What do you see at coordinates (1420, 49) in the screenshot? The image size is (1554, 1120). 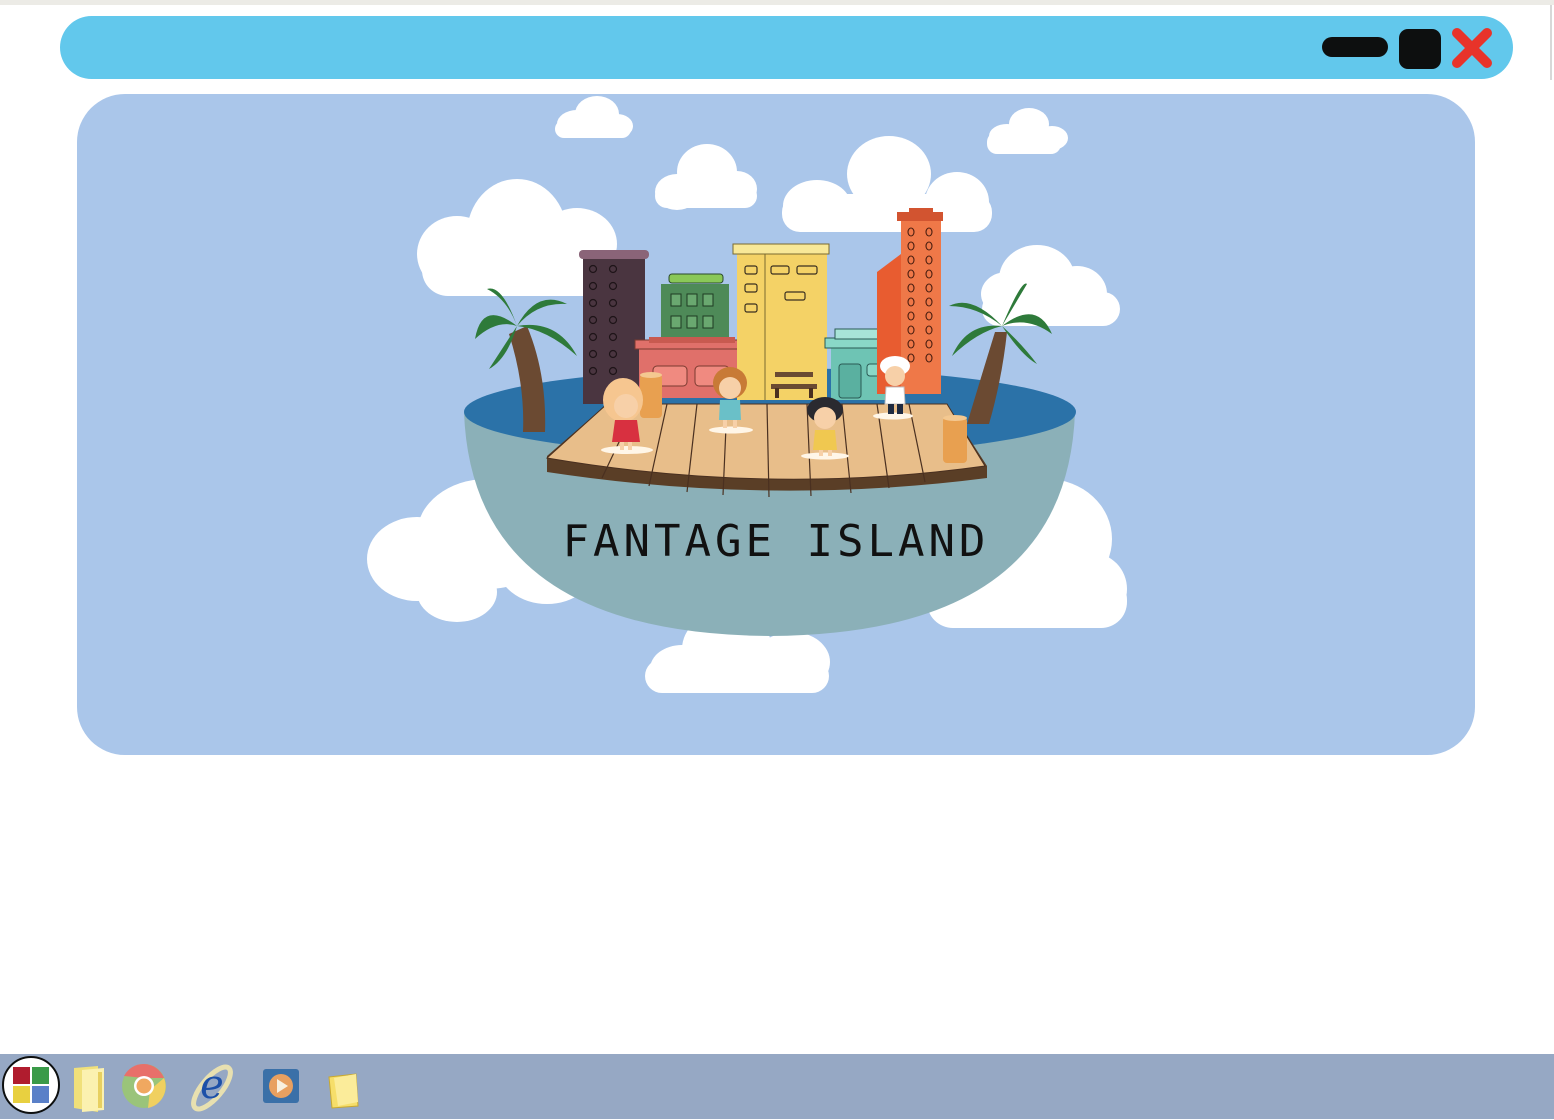 I see `maximize-icon` at bounding box center [1420, 49].